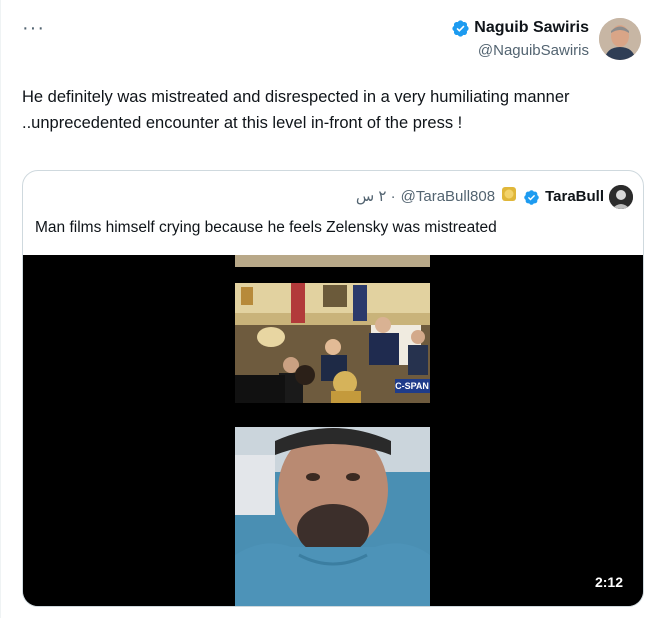 This screenshot has height=618, width=655. I want to click on author-avatar, so click(620, 39).